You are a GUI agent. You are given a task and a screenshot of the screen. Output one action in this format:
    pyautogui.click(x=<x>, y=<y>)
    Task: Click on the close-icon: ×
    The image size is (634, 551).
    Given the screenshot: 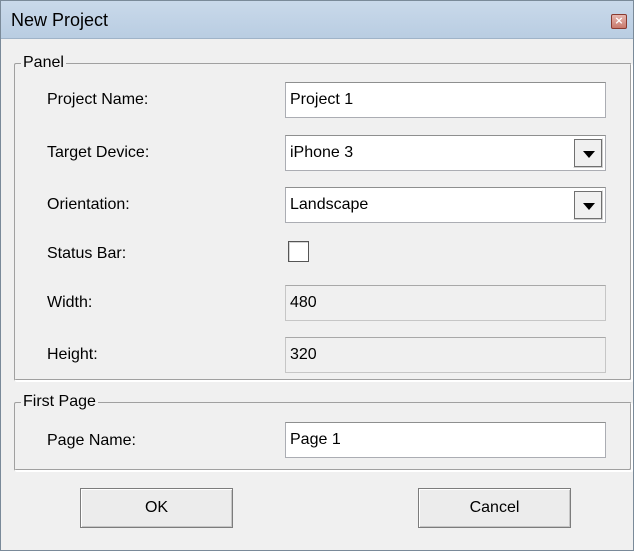 What is the action you would take?
    pyautogui.click(x=619, y=20)
    